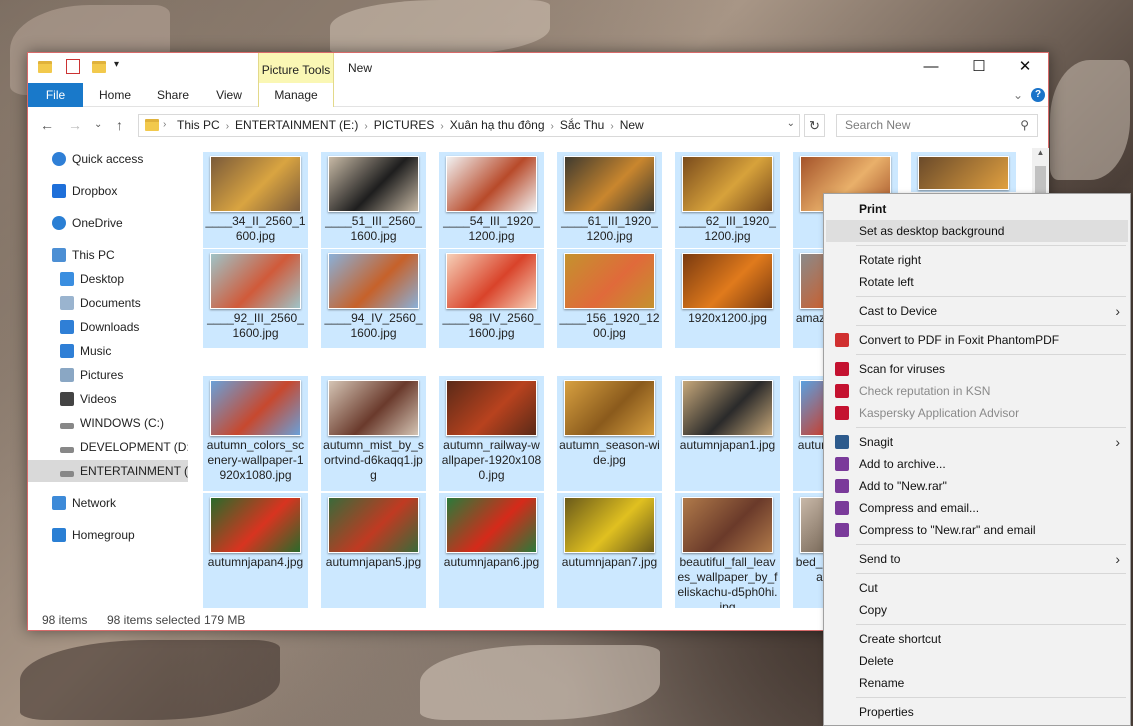  Describe the element at coordinates (977, 610) in the screenshot. I see `menu-item-copy: Copy` at that location.